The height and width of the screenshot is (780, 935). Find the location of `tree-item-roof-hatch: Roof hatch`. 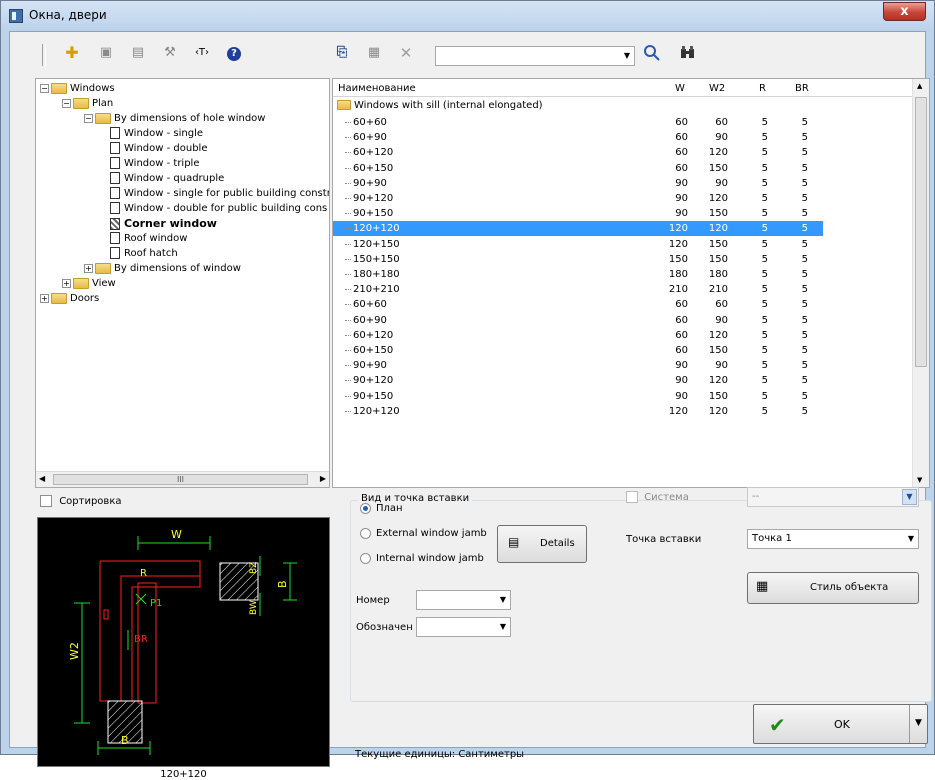

tree-item-roof-hatch: Roof hatch is located at coordinates (144, 253).